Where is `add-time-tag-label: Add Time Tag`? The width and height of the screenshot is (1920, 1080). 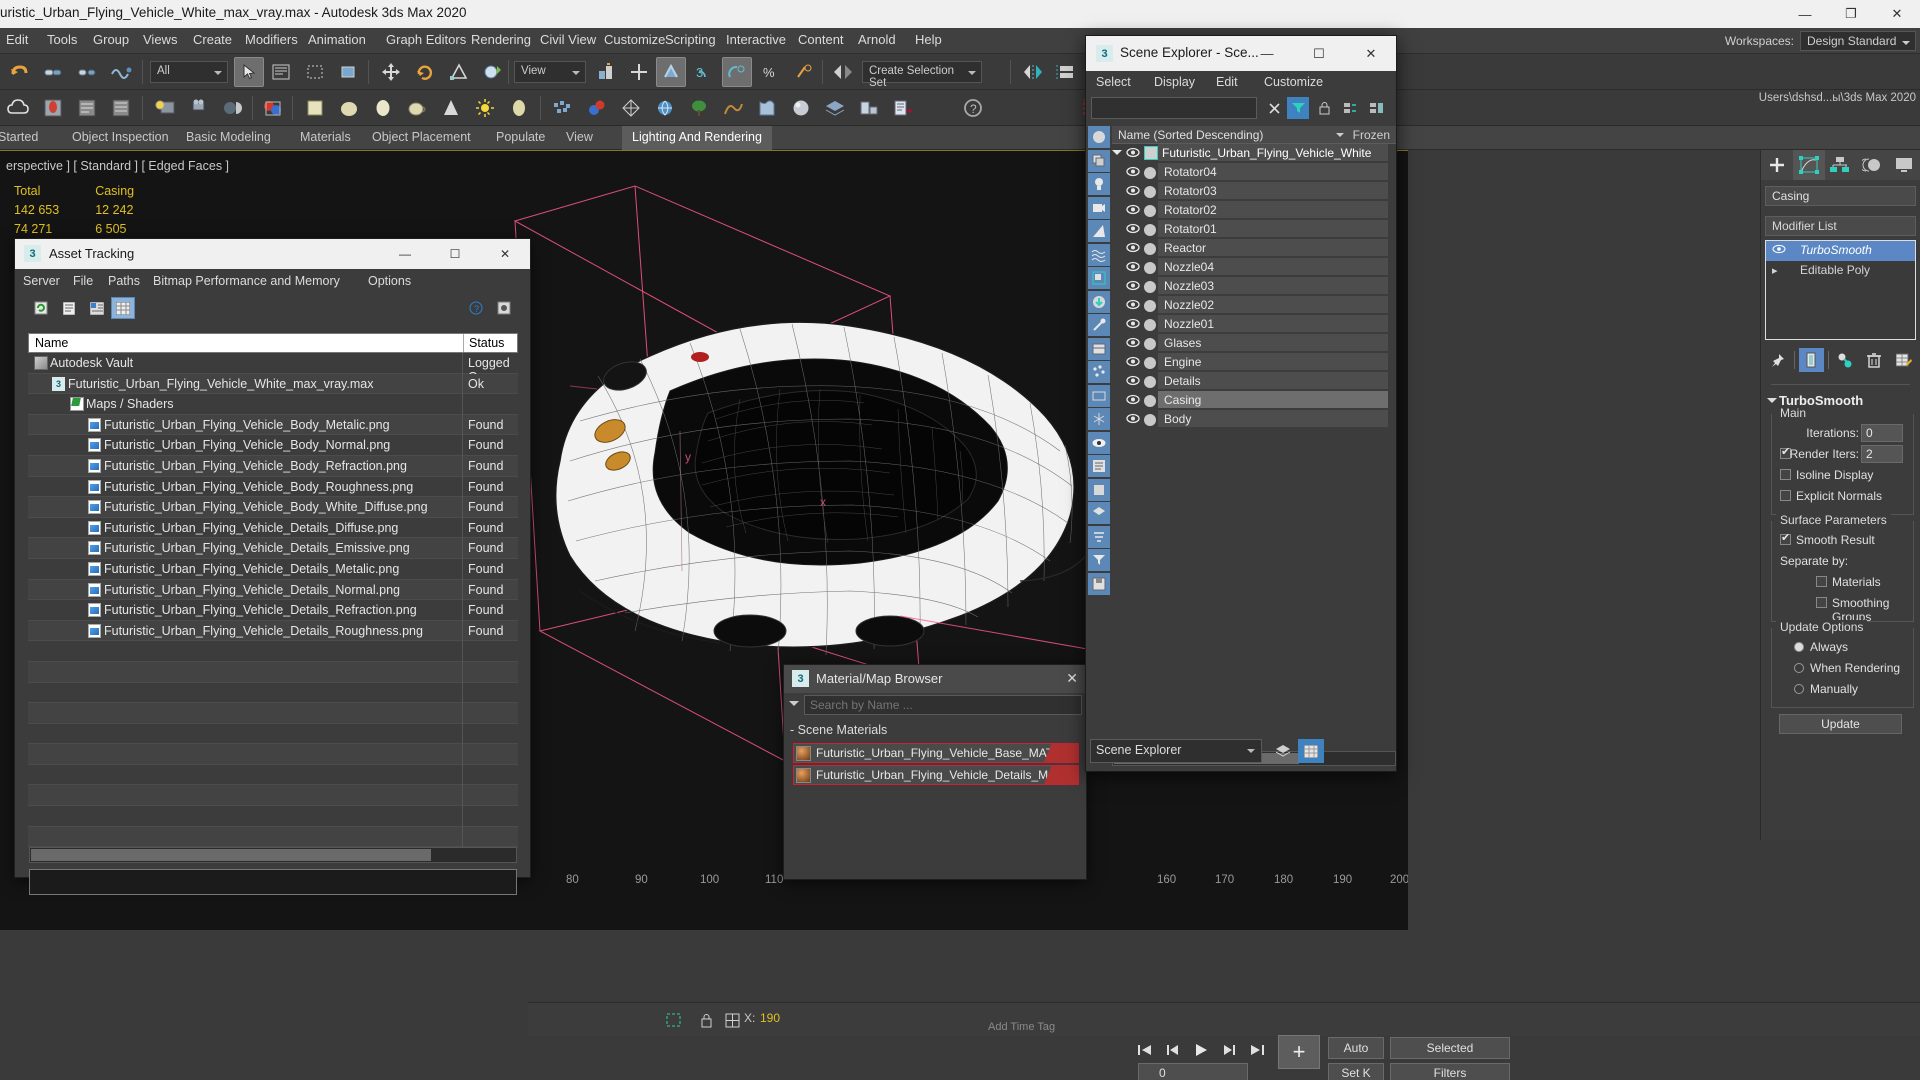
add-time-tag-label: Add Time Tag is located at coordinates (1021, 1027).